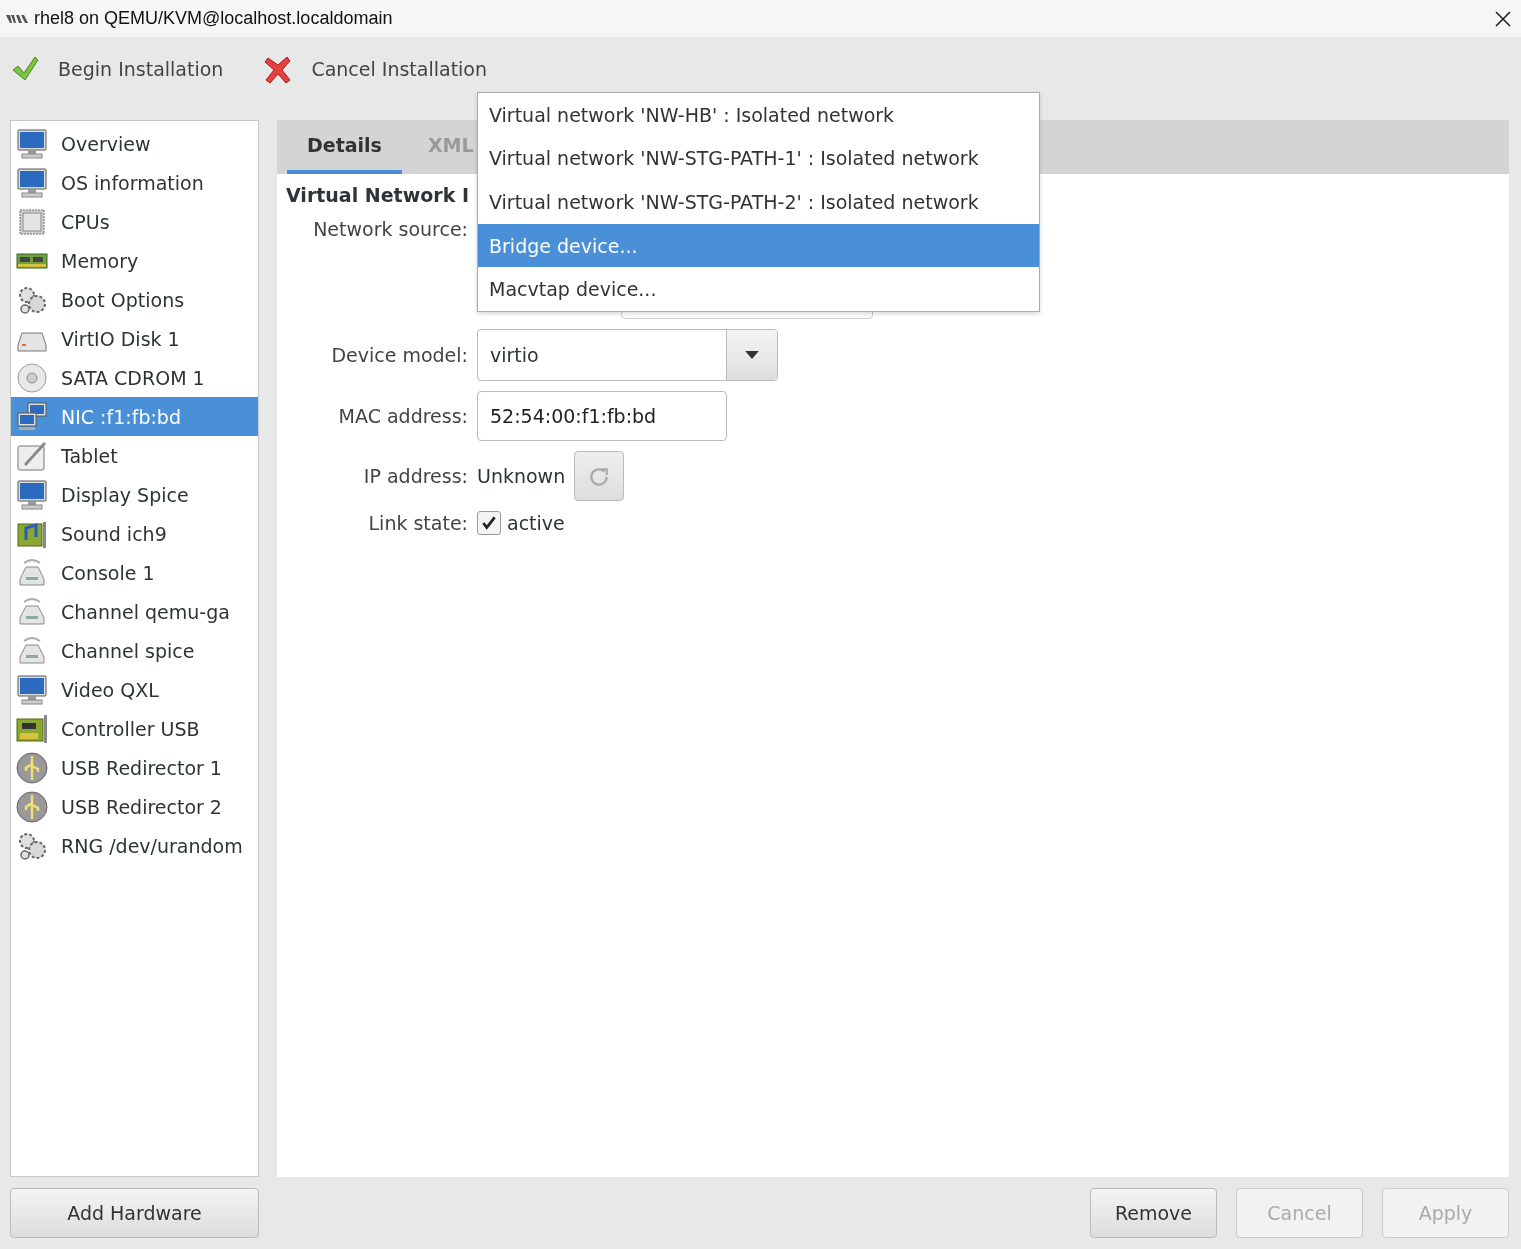 The height and width of the screenshot is (1249, 1521). Describe the element at coordinates (1503, 18) in the screenshot. I see `close-icon` at that location.